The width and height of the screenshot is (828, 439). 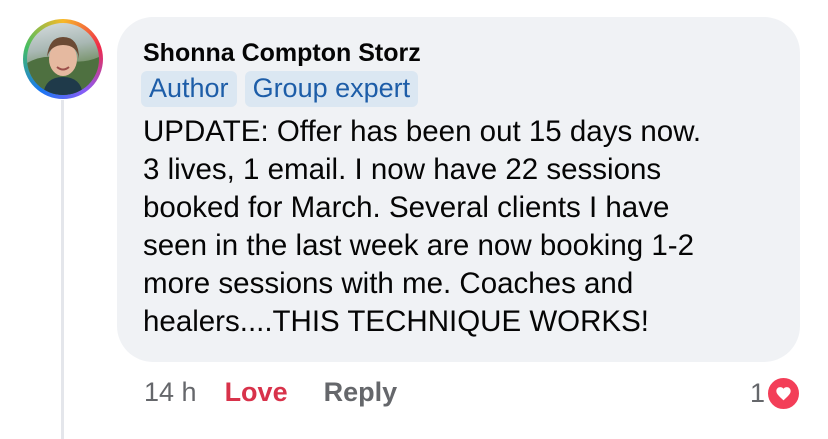 What do you see at coordinates (62, 269) in the screenshot?
I see `thread-line` at bounding box center [62, 269].